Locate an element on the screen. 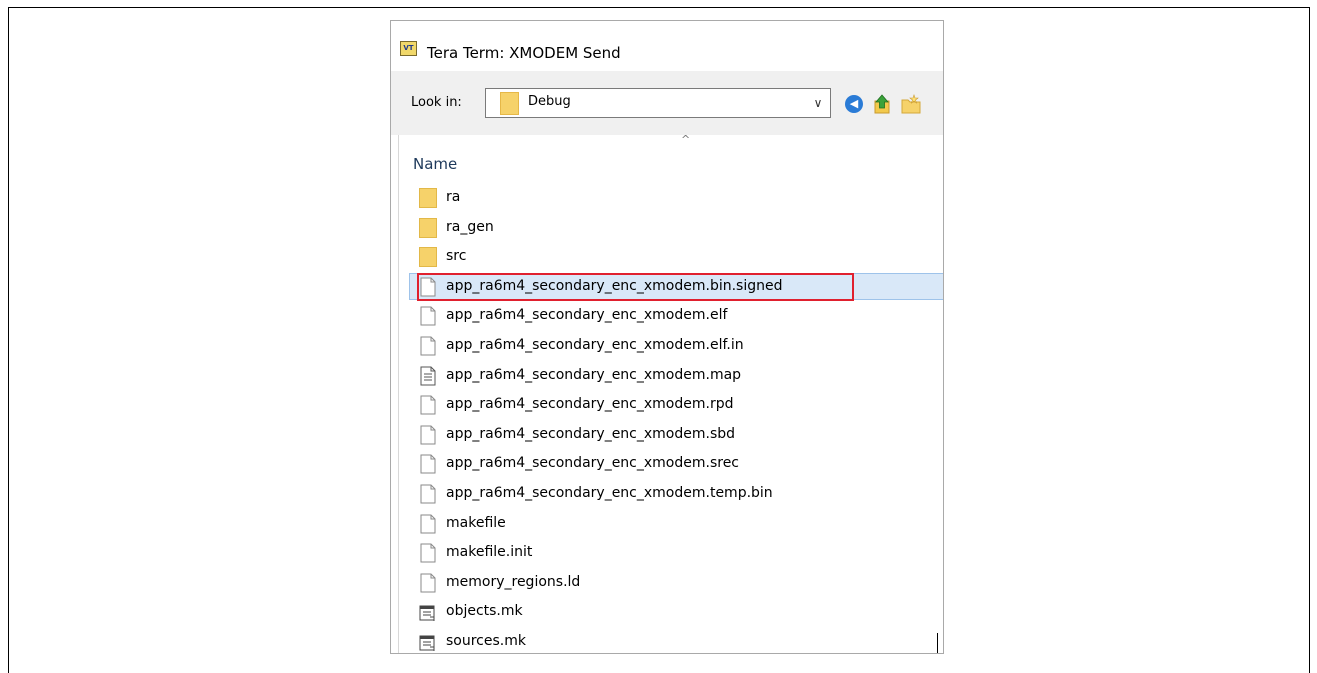 The width and height of the screenshot is (1317, 673). file-name-label: objects.mk is located at coordinates (484, 611).